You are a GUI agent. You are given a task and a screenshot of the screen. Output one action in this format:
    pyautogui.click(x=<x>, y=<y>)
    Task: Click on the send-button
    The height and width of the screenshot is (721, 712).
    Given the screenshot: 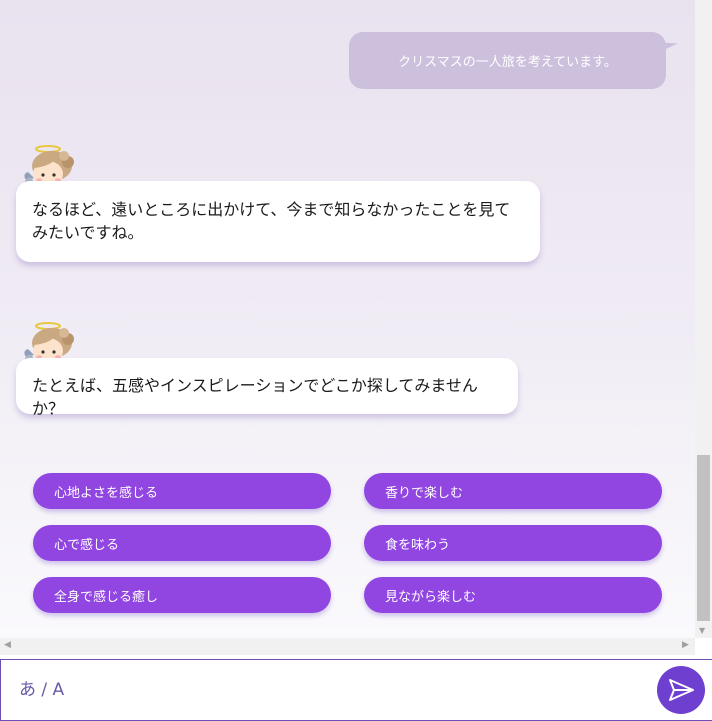 What is the action you would take?
    pyautogui.click(x=681, y=690)
    